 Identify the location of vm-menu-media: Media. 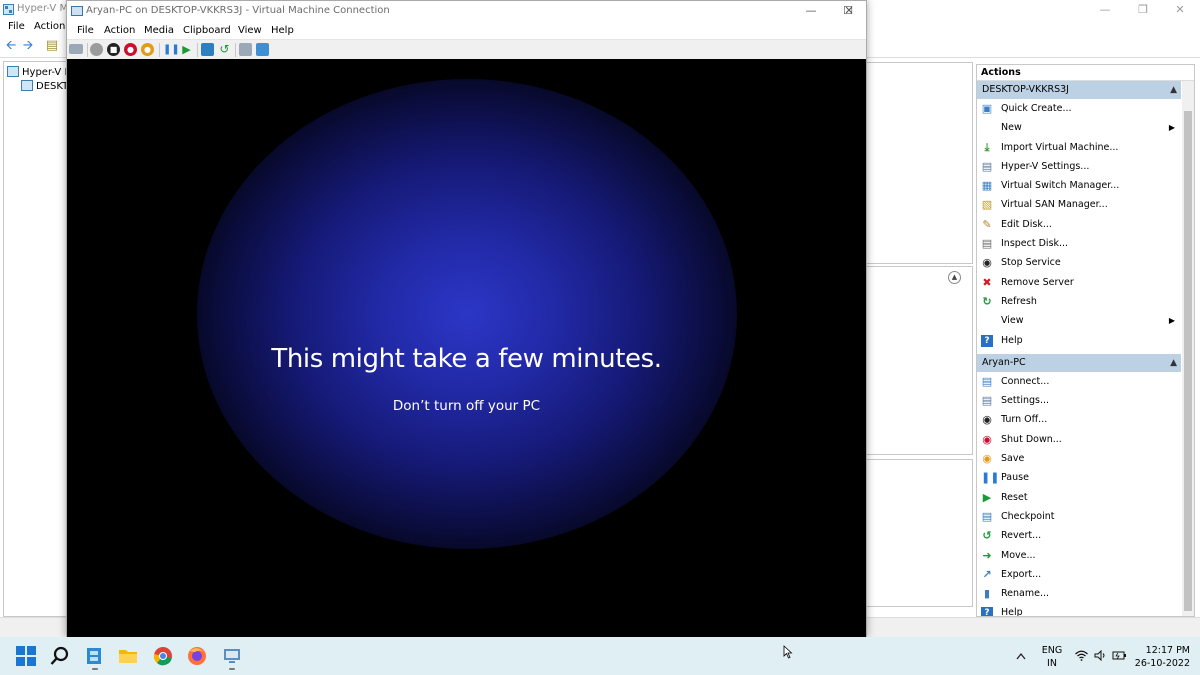
(159, 30).